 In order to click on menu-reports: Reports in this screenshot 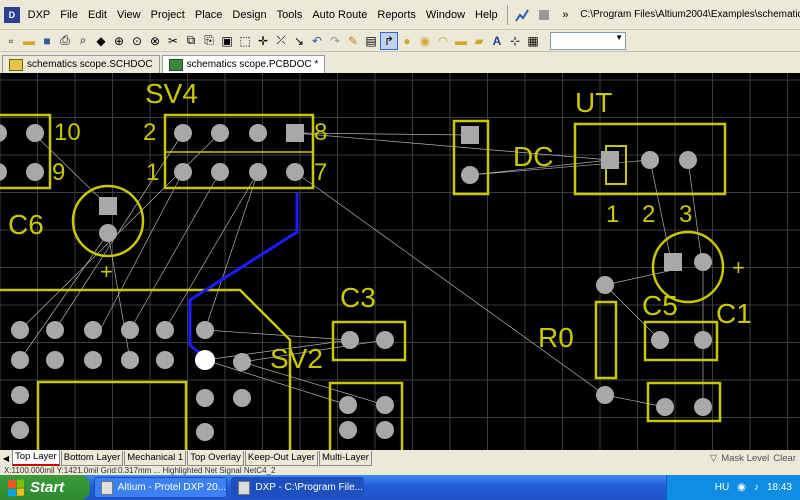, I will do `click(396, 15)`.